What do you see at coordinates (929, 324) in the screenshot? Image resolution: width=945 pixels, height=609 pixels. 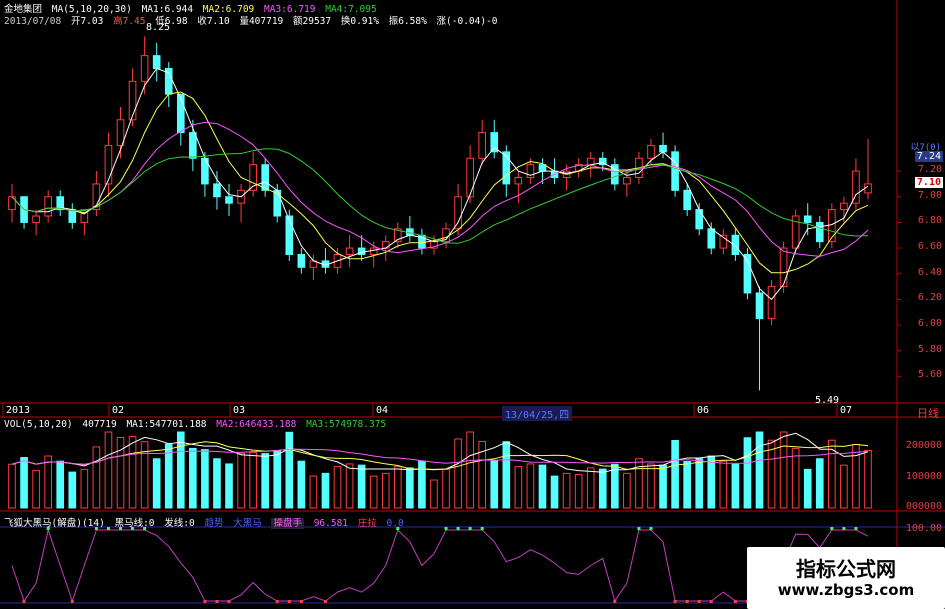 I see `price-tick-label: 6.00` at bounding box center [929, 324].